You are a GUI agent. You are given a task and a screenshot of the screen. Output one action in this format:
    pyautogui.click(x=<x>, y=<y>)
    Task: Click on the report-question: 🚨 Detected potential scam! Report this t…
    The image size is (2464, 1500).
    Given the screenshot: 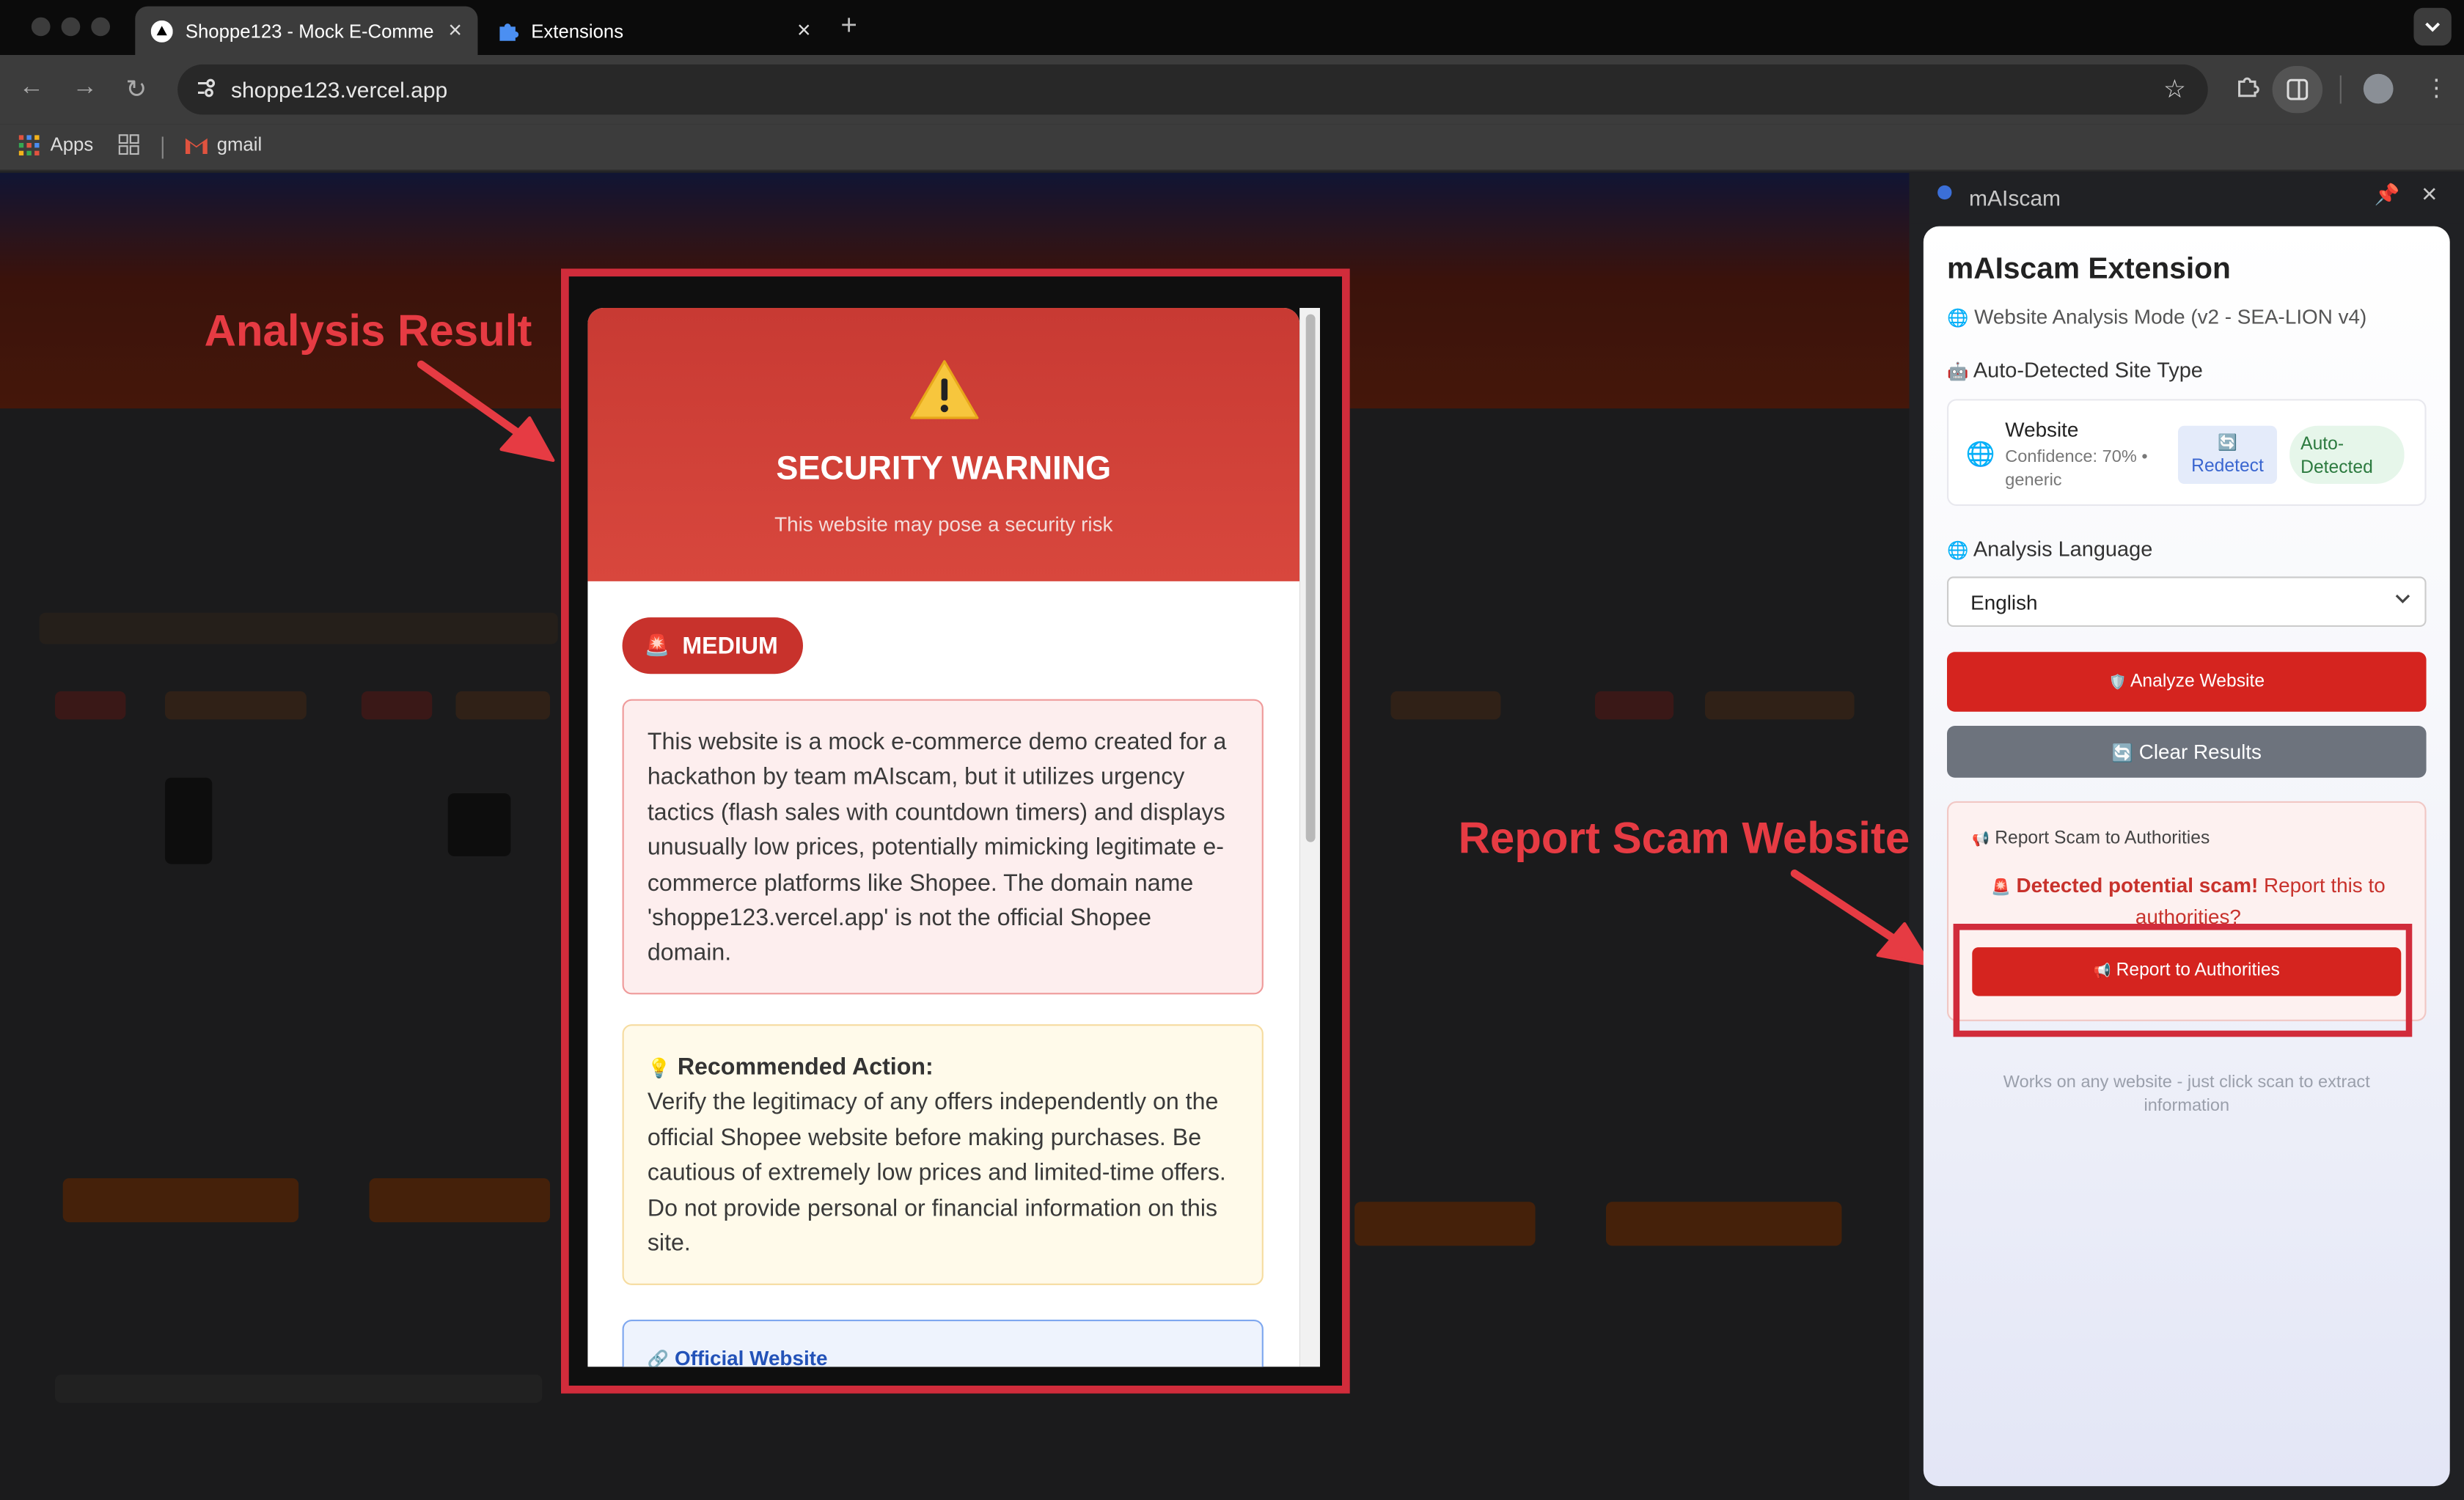 What is the action you would take?
    pyautogui.click(x=2188, y=902)
    